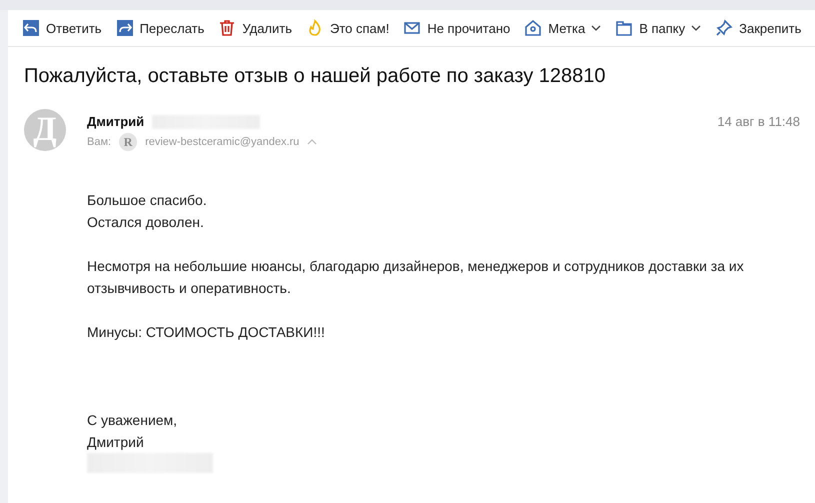 The image size is (815, 503). What do you see at coordinates (227, 28) in the screenshot?
I see `trash-icon` at bounding box center [227, 28].